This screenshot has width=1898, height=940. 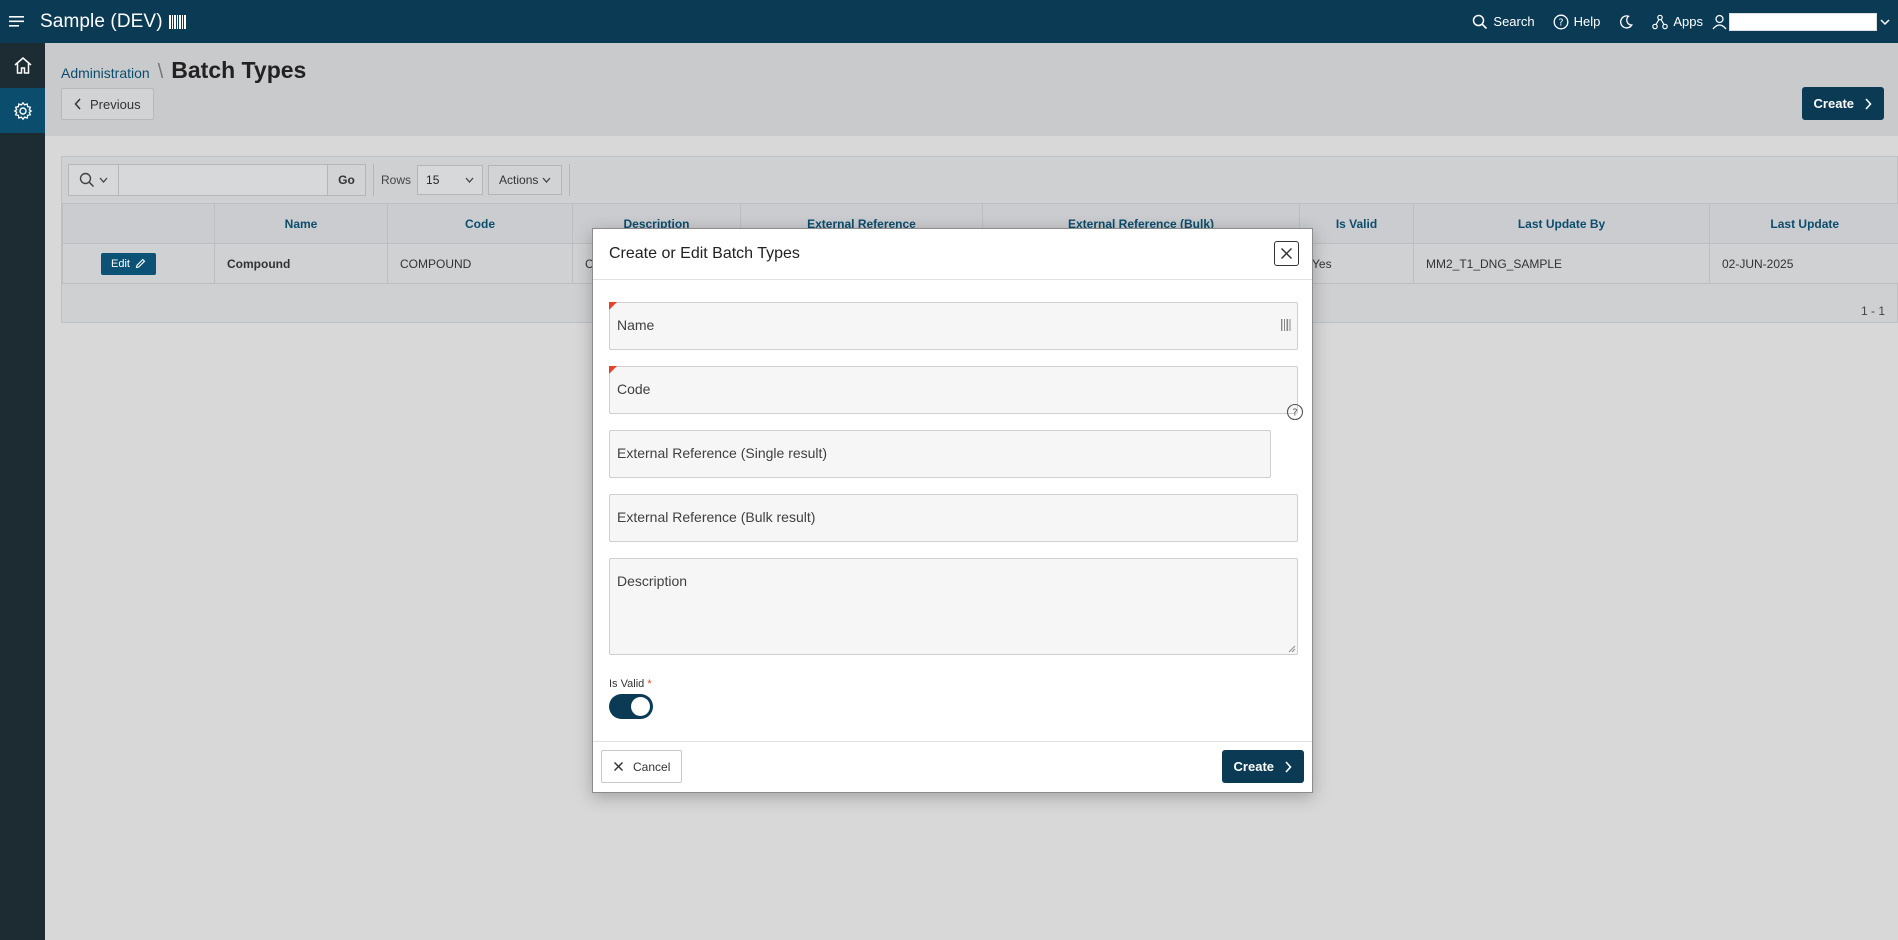 What do you see at coordinates (120, 263) in the screenshot?
I see `edit-label: Edit` at bounding box center [120, 263].